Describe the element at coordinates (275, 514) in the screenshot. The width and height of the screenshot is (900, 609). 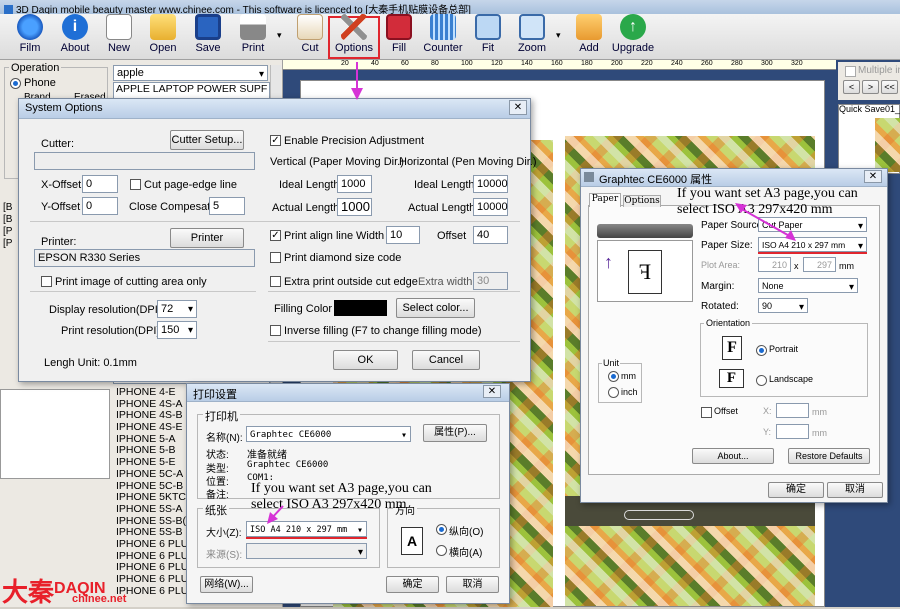
I see `arrow-to-print-size` at that location.